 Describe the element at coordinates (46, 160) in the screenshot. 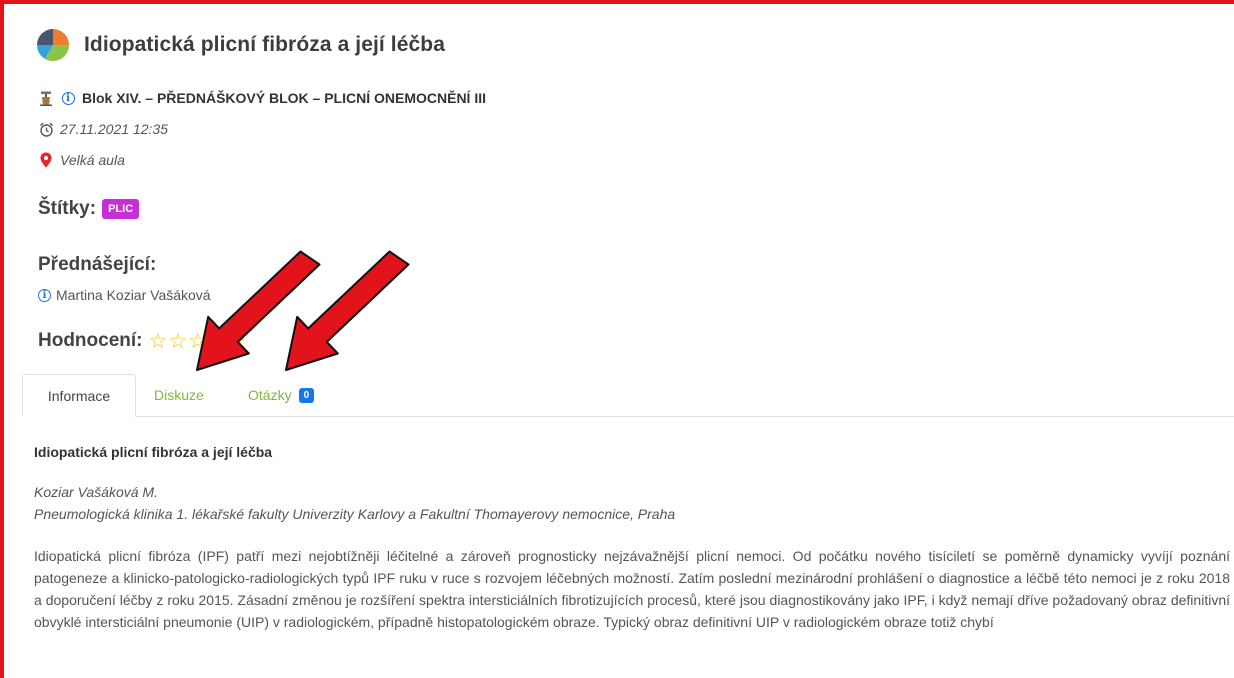

I see `map-marker-icon` at that location.